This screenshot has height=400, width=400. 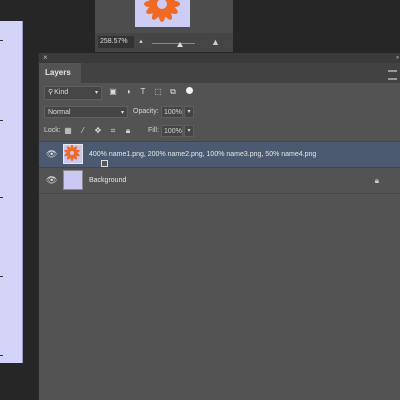 I want to click on filter-kind-select: ⚲Kind ▾, so click(x=73, y=93).